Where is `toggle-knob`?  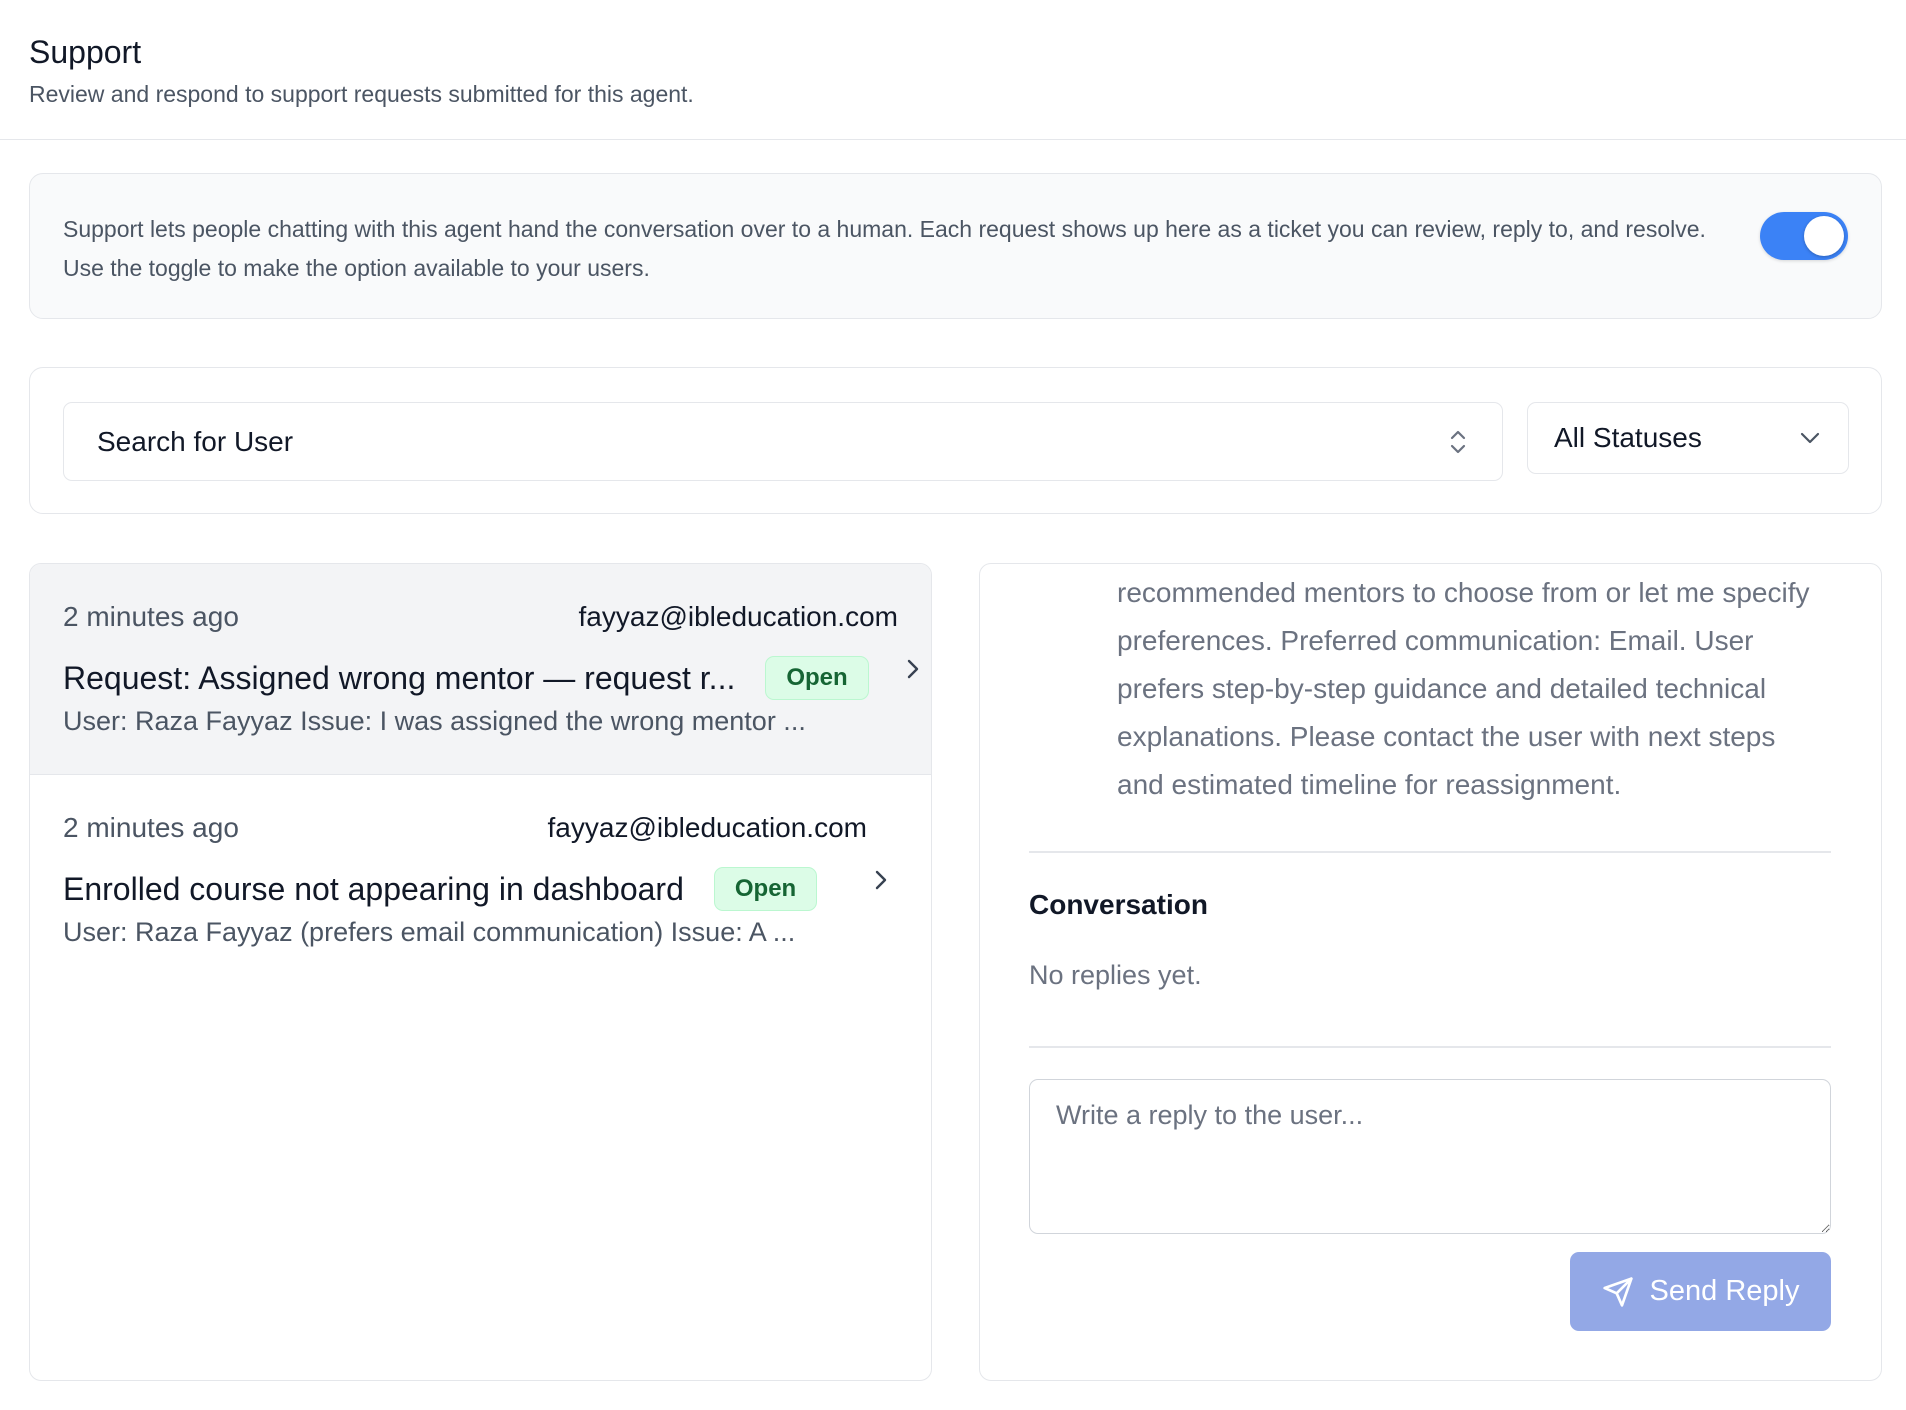
toggle-knob is located at coordinates (1824, 236).